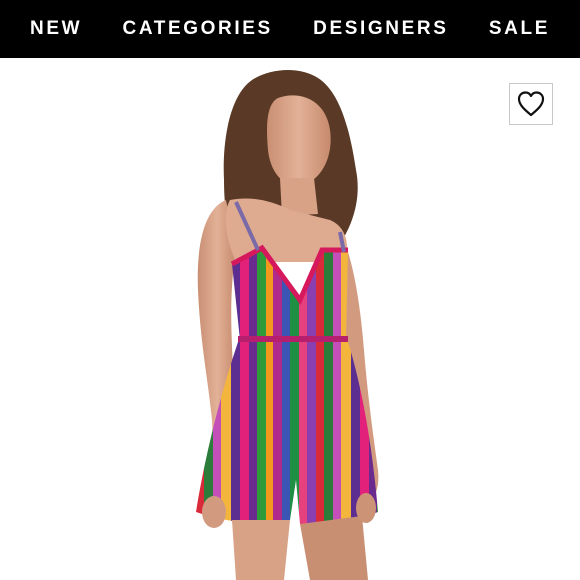 This screenshot has width=580, height=580. I want to click on right-hand, so click(366, 508).